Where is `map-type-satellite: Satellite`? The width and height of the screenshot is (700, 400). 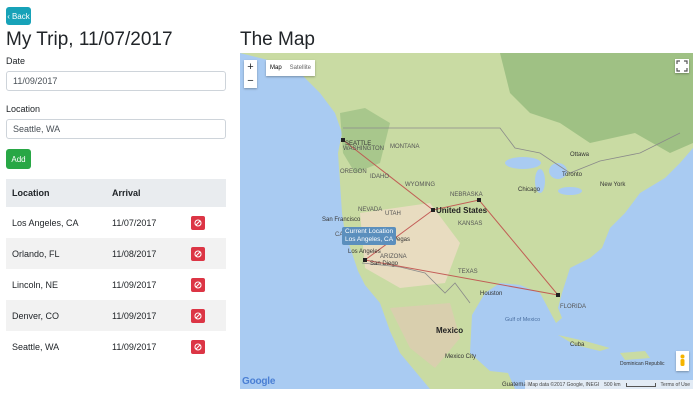 map-type-satellite: Satellite is located at coordinates (300, 68).